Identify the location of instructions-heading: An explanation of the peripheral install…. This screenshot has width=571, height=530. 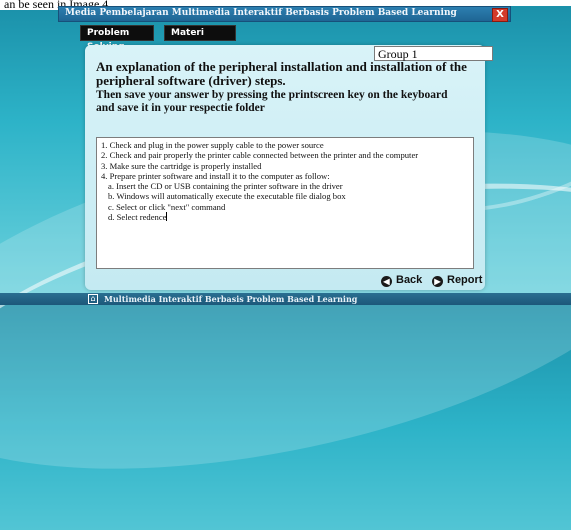
(281, 73).